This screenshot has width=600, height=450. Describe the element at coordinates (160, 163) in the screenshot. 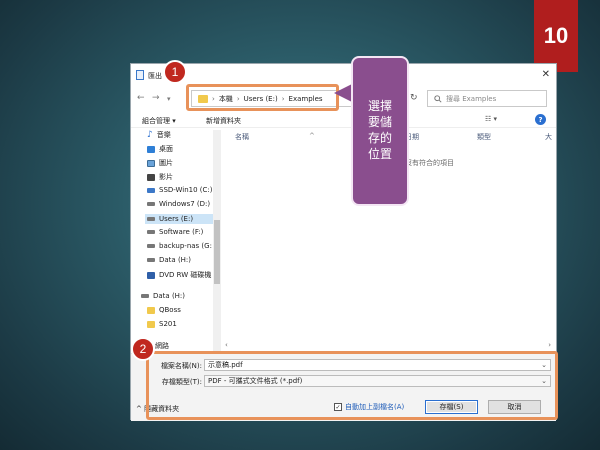

I see `nav-item-pictures: 圖片` at that location.